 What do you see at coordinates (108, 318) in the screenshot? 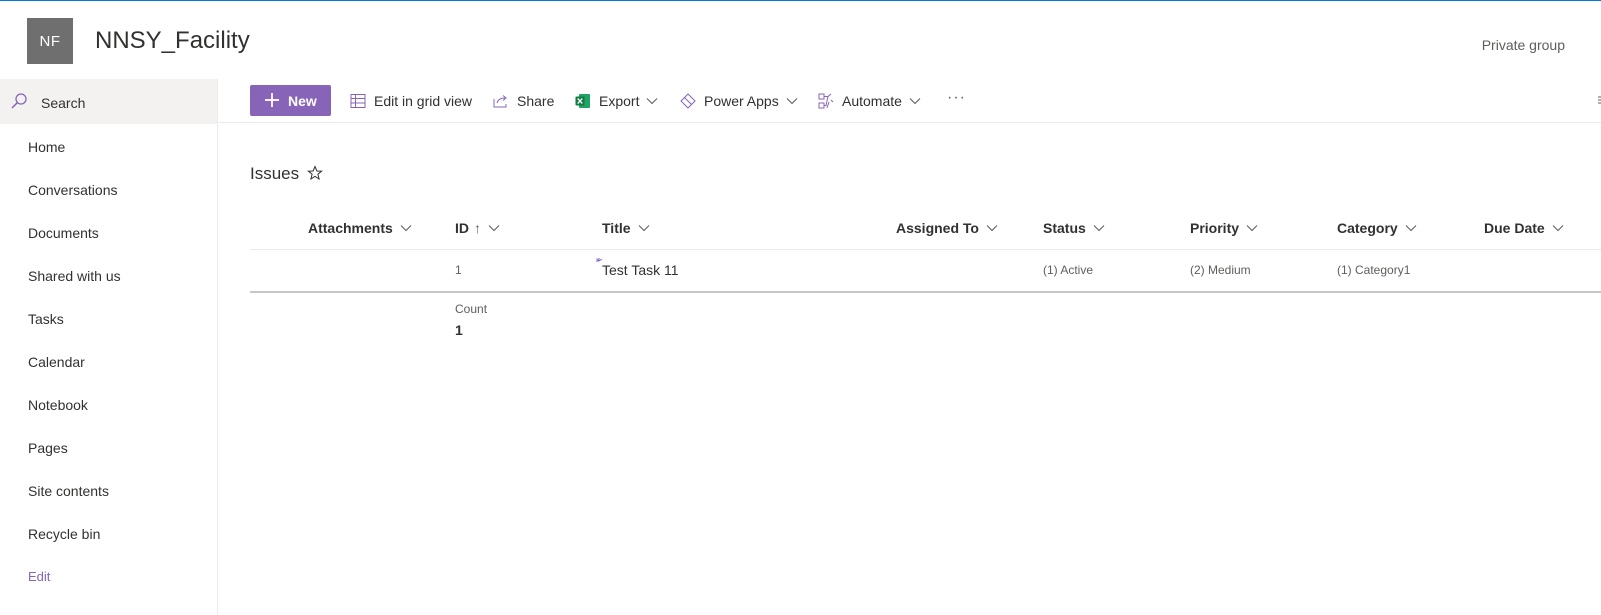
I see `nav-item-tasks: Tasks` at bounding box center [108, 318].